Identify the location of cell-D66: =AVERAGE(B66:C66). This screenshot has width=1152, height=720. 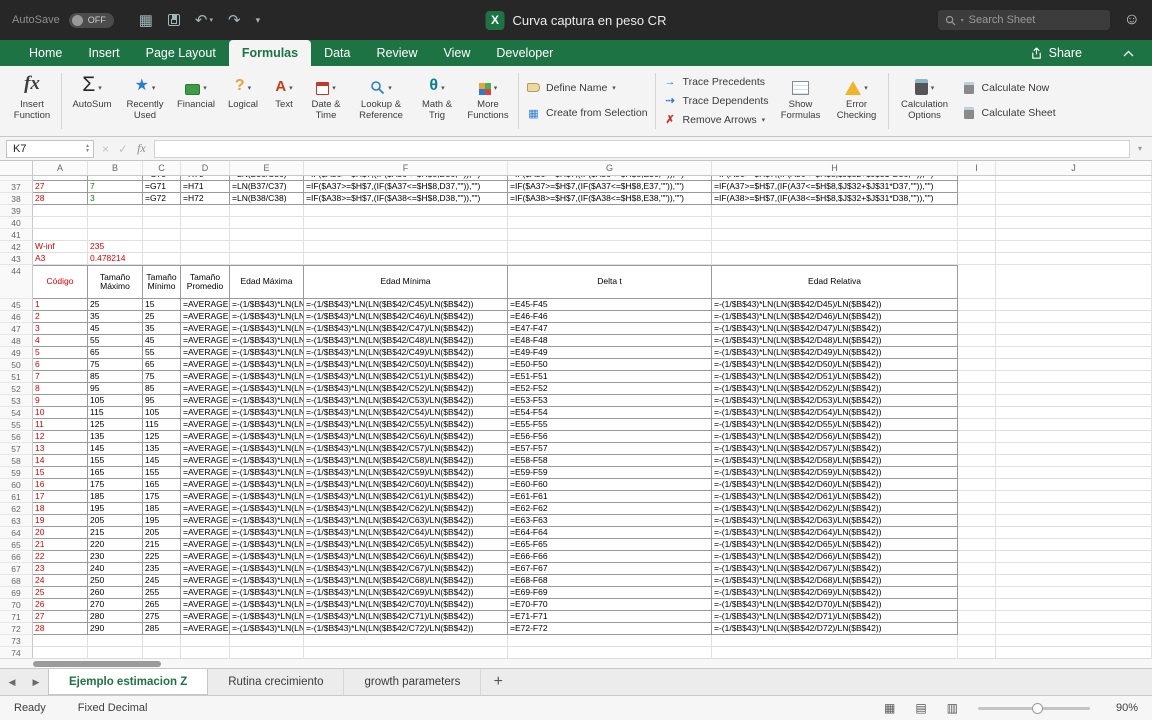
(205, 557).